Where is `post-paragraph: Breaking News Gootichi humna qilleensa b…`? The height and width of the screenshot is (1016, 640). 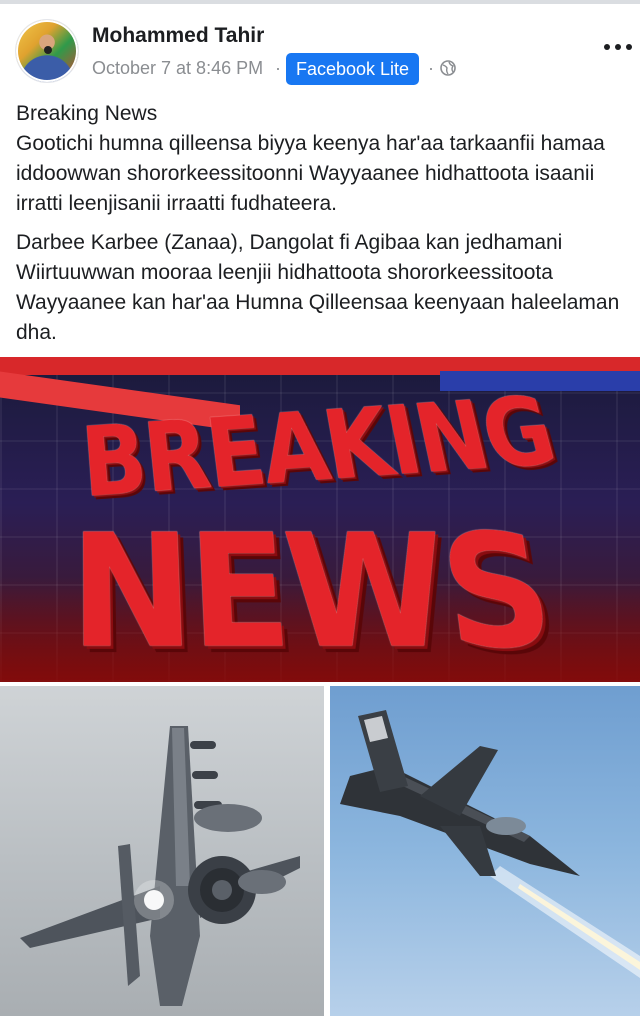 post-paragraph: Breaking News Gootichi humna qilleensa b… is located at coordinates (310, 158).